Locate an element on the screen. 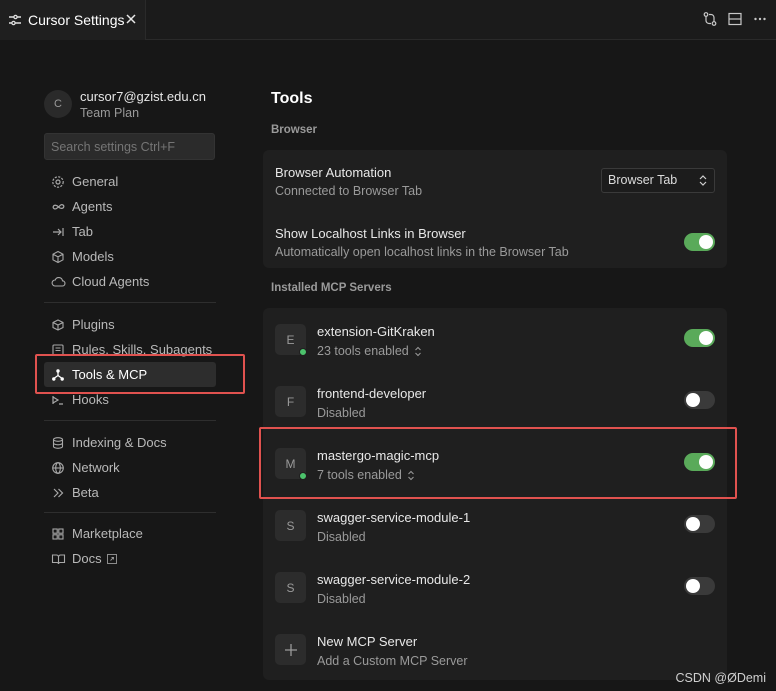  nav-group-primary: General Agents Tab Models Cloud Agents is located at coordinates (130, 231).